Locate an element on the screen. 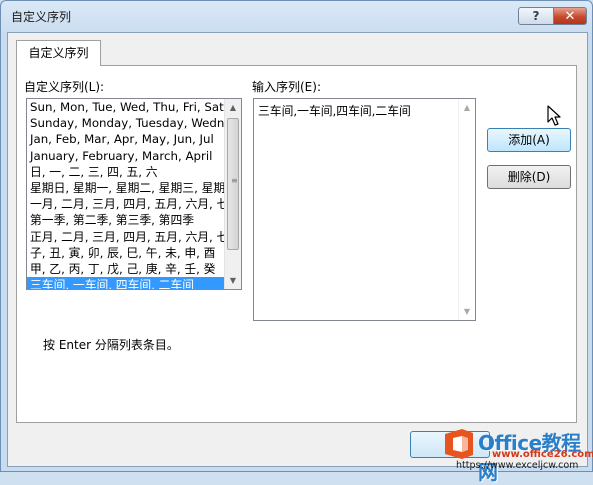 The image size is (593, 485). dialog-title: 自定义序列 is located at coordinates (41, 17).